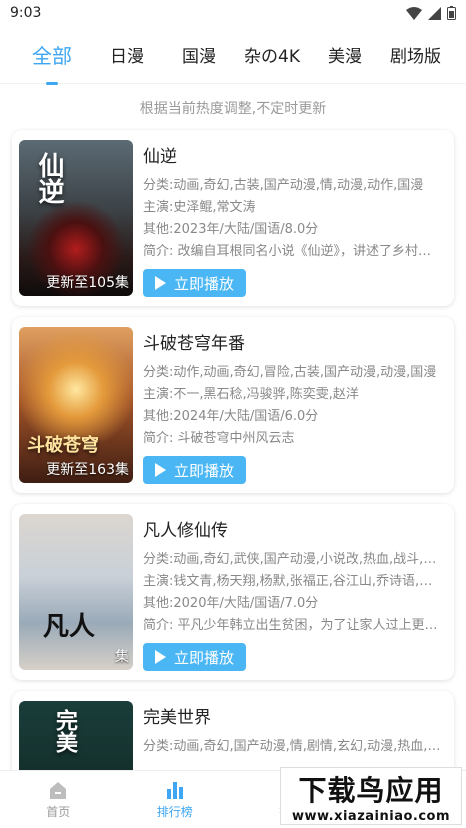 Image resolution: width=466 pixels, height=828 pixels. I want to click on item-title: 仙逆, so click(160, 157).